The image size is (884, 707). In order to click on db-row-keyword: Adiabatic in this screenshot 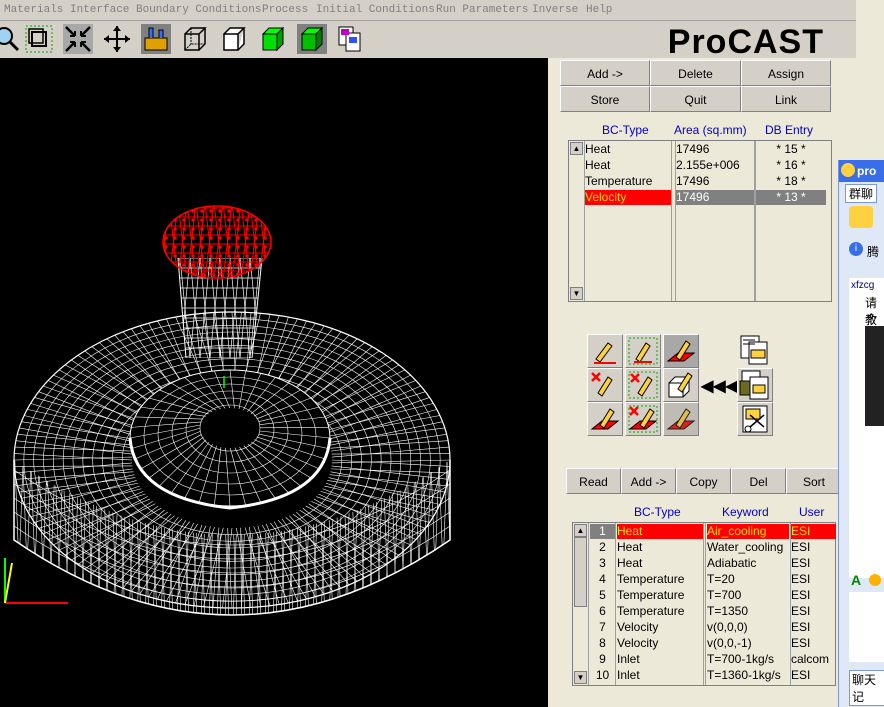, I will do `click(748, 563)`.